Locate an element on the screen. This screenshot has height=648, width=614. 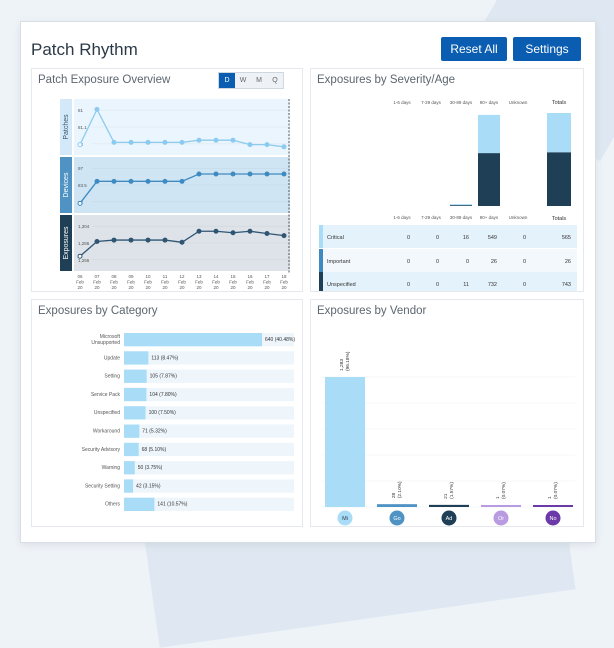
x-tick-label: 16 is located at coordinates (250, 276).